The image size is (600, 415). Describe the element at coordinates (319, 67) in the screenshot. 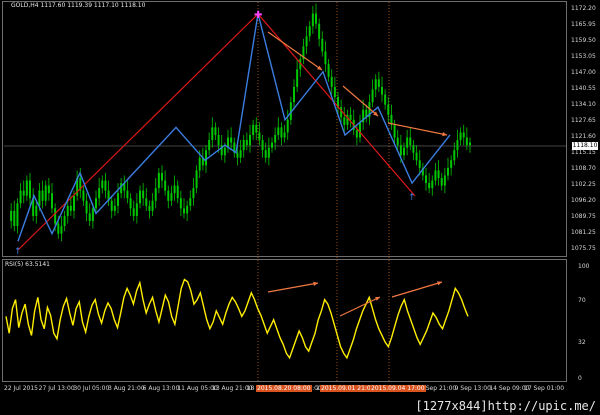

I see `arrow-price-1-head` at that location.